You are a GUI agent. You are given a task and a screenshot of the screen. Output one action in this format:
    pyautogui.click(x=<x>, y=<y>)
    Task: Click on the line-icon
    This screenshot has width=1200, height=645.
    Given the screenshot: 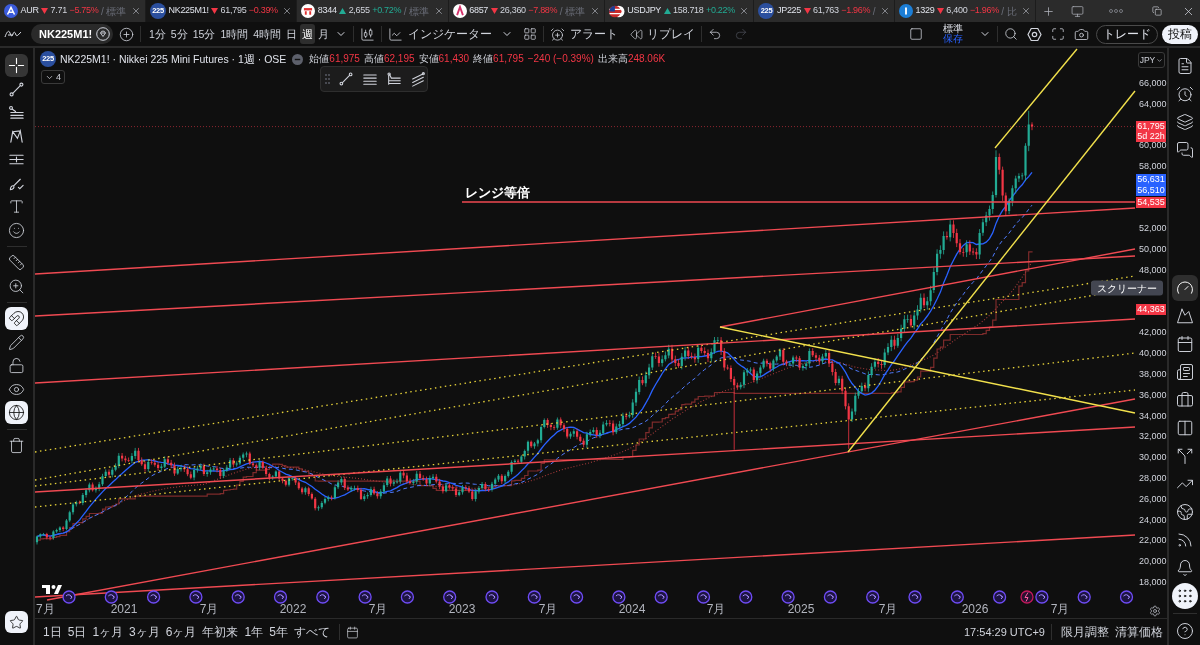 What is the action you would take?
    pyautogui.click(x=346, y=79)
    